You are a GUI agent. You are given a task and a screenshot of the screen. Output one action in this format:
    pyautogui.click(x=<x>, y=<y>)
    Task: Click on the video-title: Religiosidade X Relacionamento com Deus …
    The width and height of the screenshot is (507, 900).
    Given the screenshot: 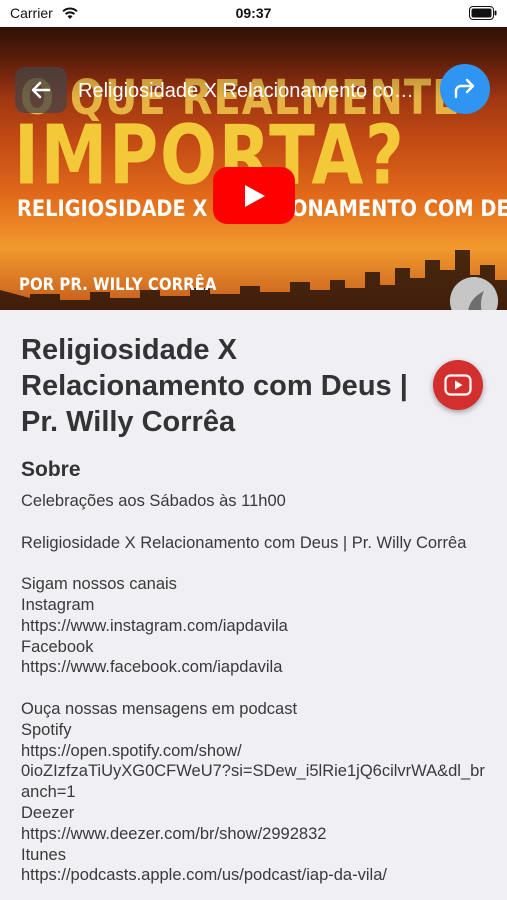 What is the action you would take?
    pyautogui.click(x=254, y=91)
    